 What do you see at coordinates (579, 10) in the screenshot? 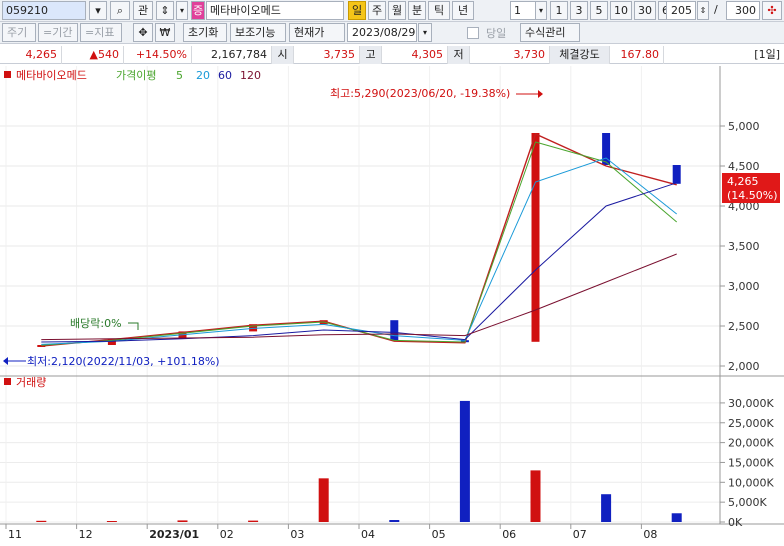
I see `interval-3-button: 3` at bounding box center [579, 10].